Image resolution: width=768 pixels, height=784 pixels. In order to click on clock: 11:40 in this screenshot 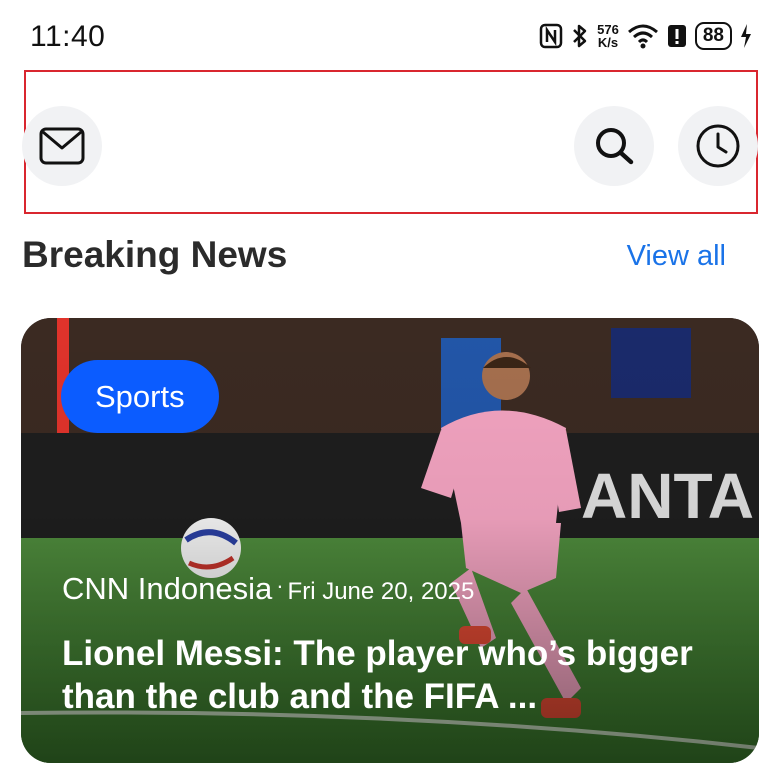, I will do `click(68, 36)`.